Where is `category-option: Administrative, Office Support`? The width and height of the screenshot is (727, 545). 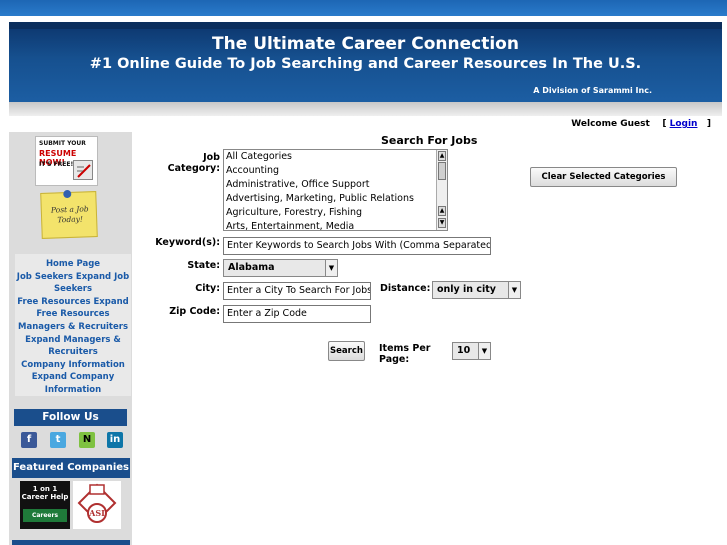
category-option: Administrative, Office Support is located at coordinates (335, 185).